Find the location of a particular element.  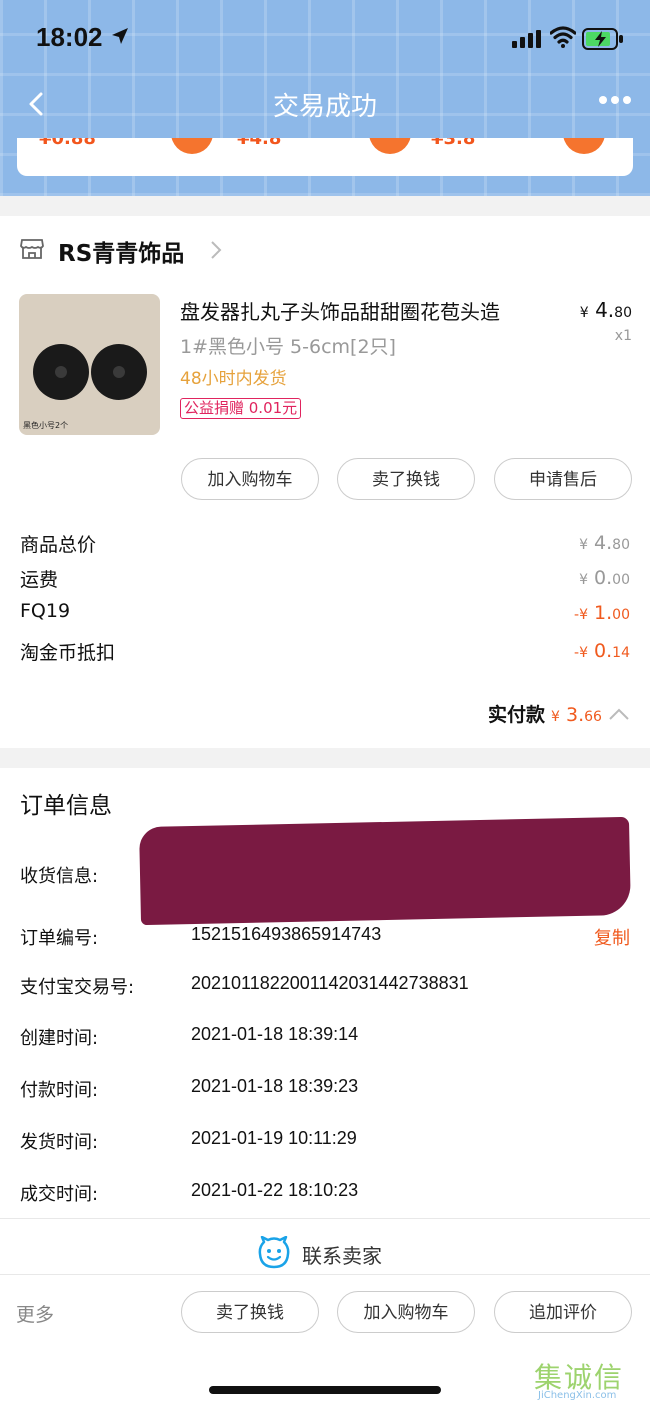

reco-price: ¥4.8 is located at coordinates (259, 143).